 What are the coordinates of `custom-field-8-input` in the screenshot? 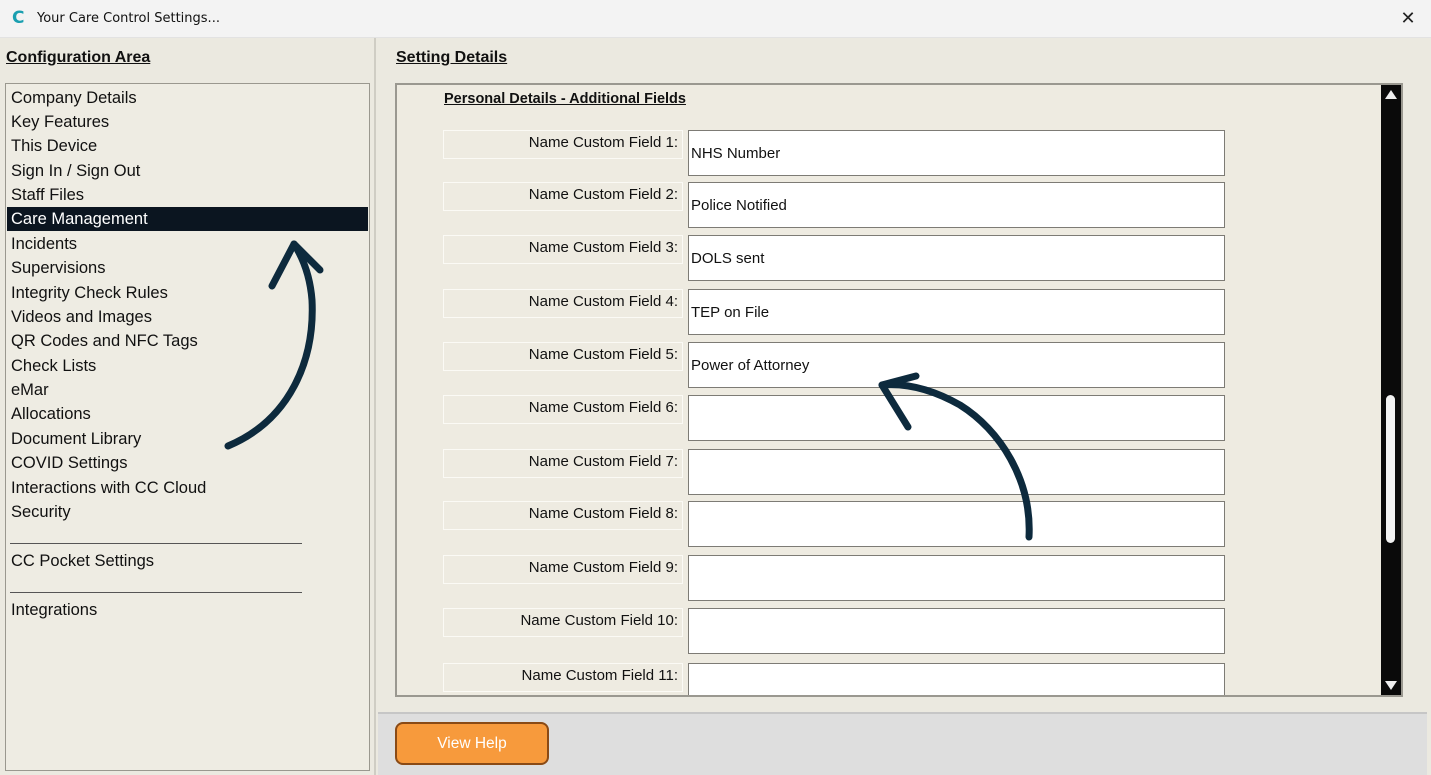 It's located at (956, 524).